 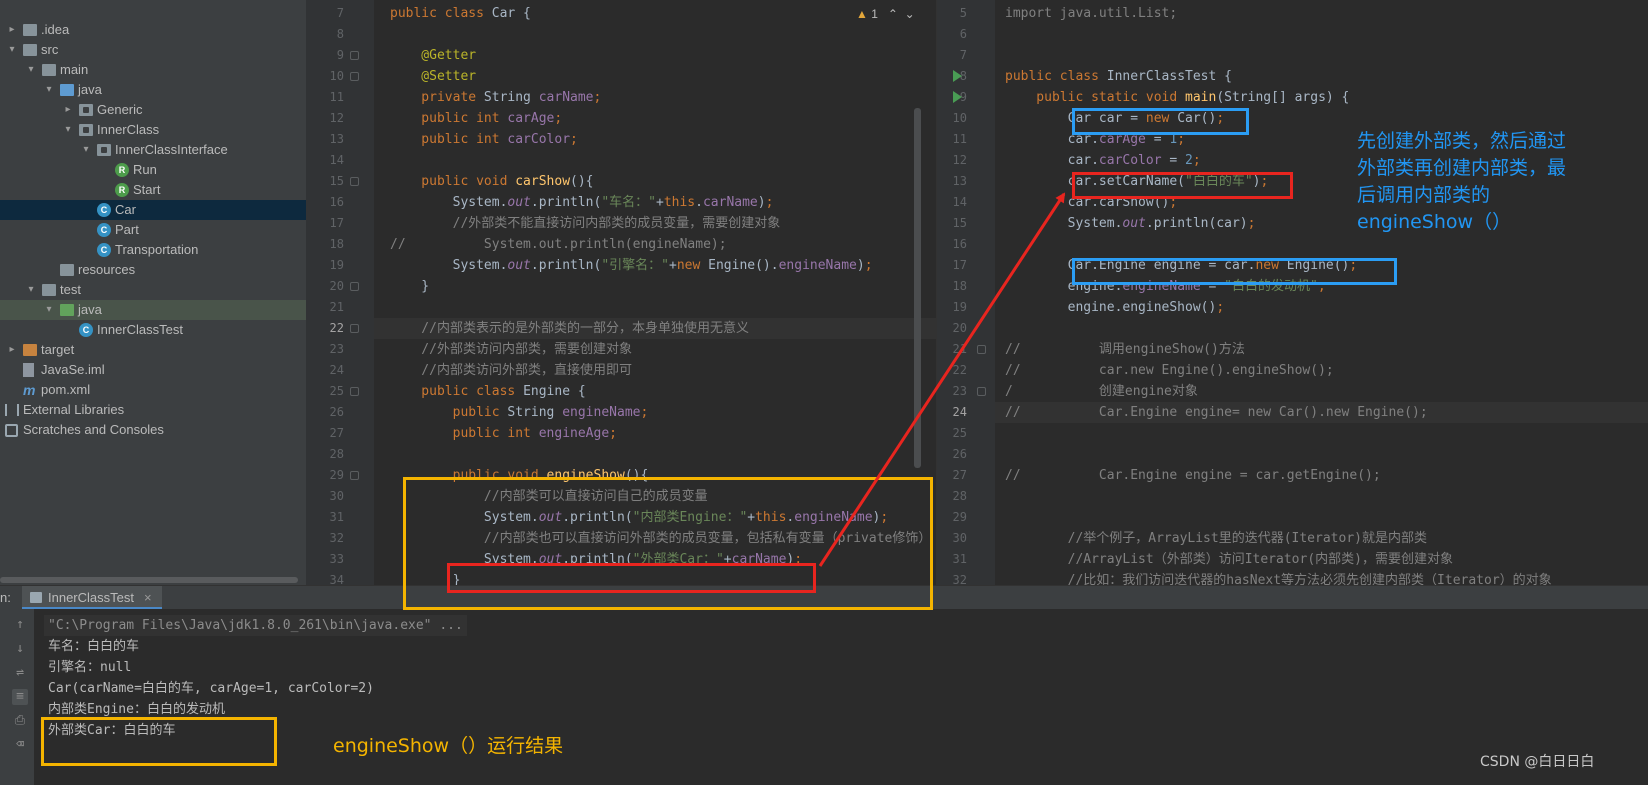 I want to click on print-icon: ⎙, so click(x=20, y=721).